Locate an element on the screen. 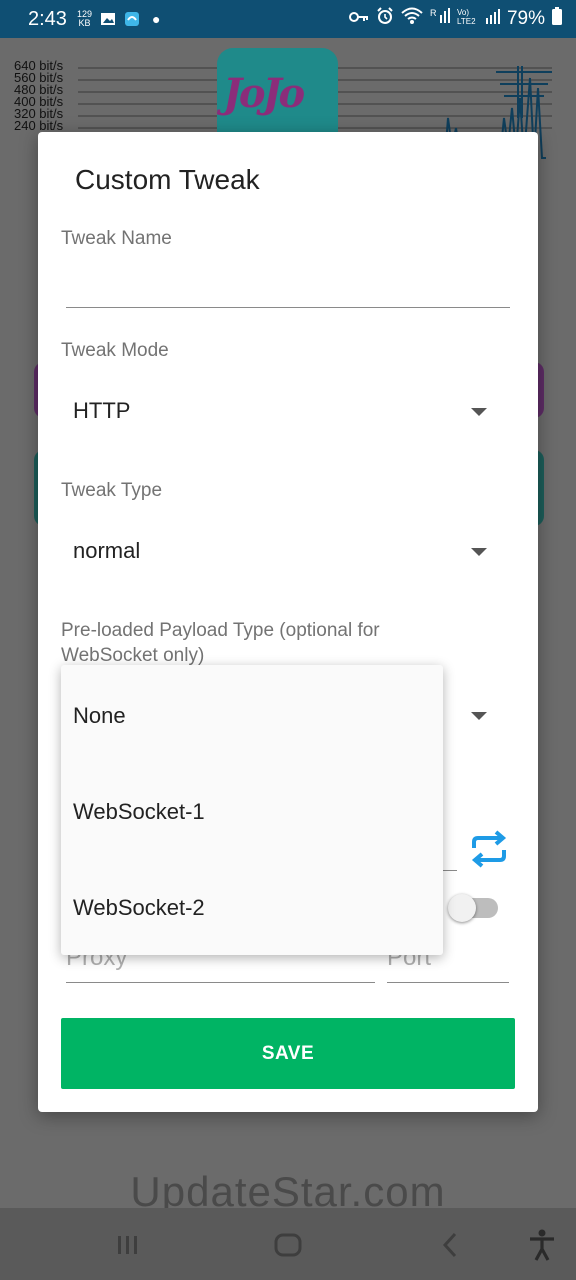 Image resolution: width=576 pixels, height=1280 pixels. navigation-bar is located at coordinates (288, 1244).